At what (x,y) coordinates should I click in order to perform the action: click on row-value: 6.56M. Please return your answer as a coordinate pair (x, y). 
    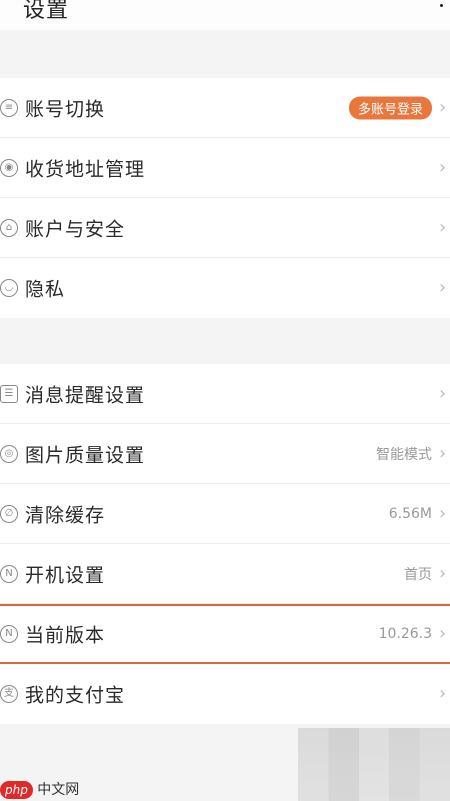
    Looking at the image, I should click on (410, 513).